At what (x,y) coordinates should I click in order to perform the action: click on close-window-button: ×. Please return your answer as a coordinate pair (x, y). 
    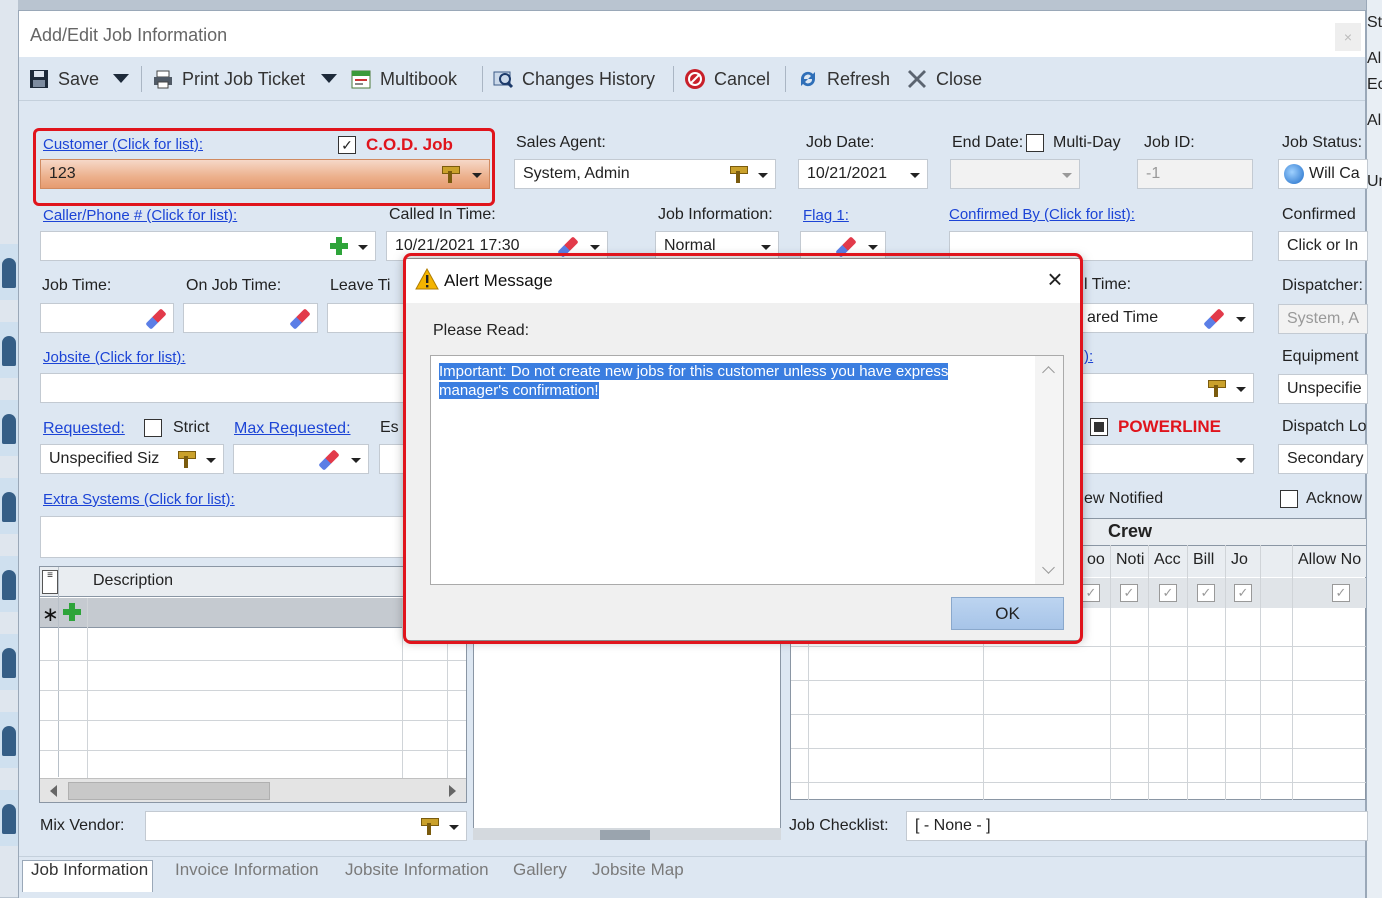
    Looking at the image, I should click on (1348, 37).